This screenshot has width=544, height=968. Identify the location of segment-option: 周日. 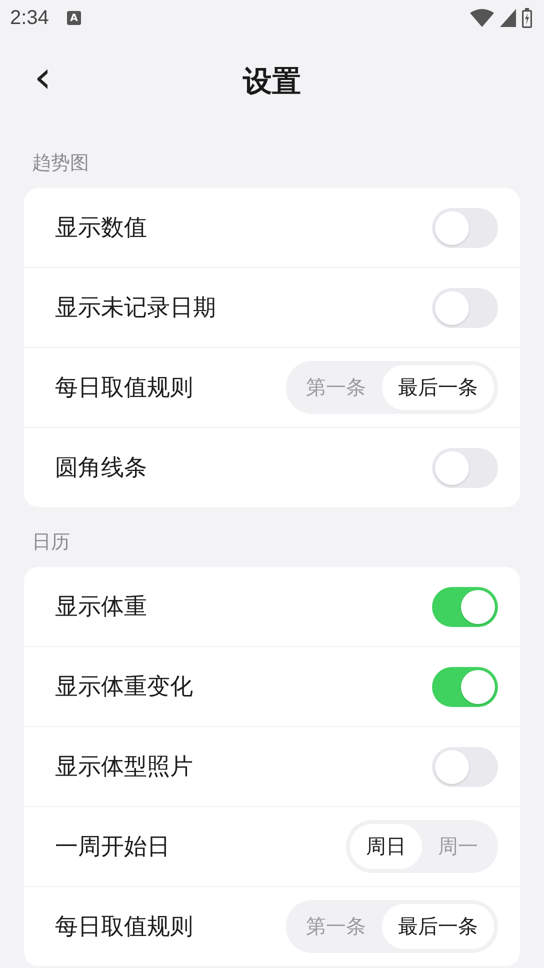
(386, 846).